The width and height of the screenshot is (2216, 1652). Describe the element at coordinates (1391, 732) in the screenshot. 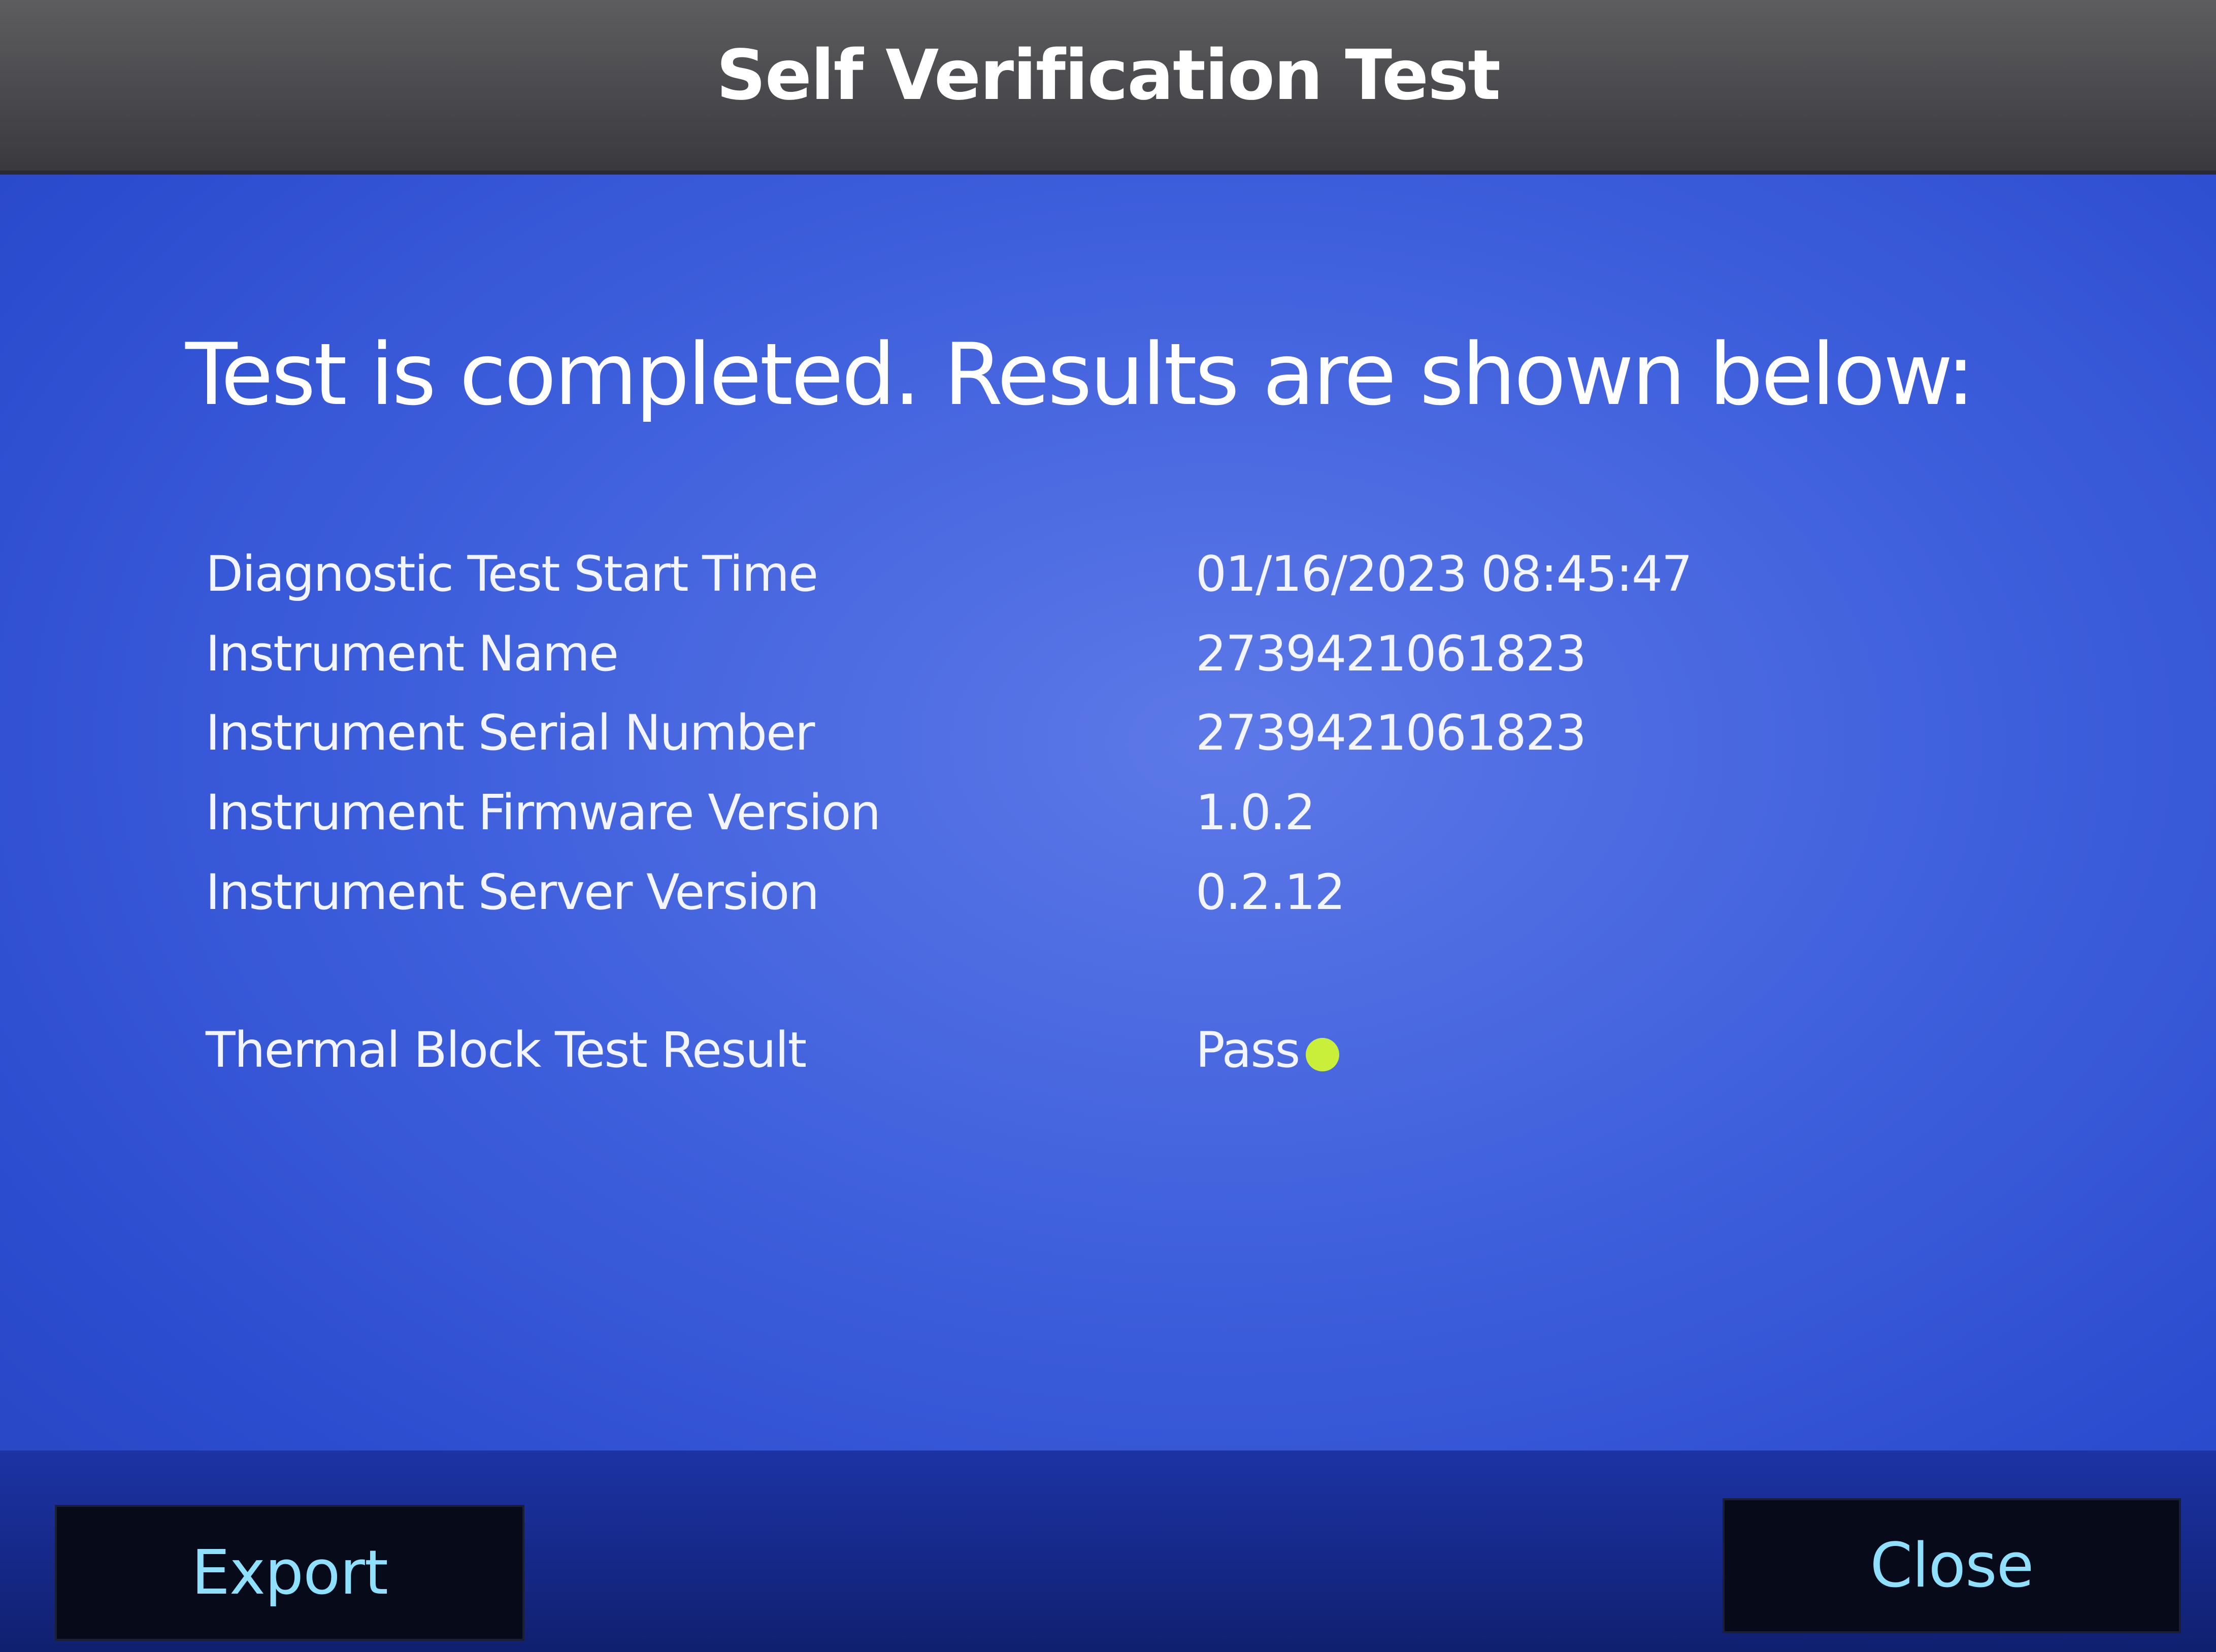

I see `value-instrument-serial-number: 2739421061823` at that location.